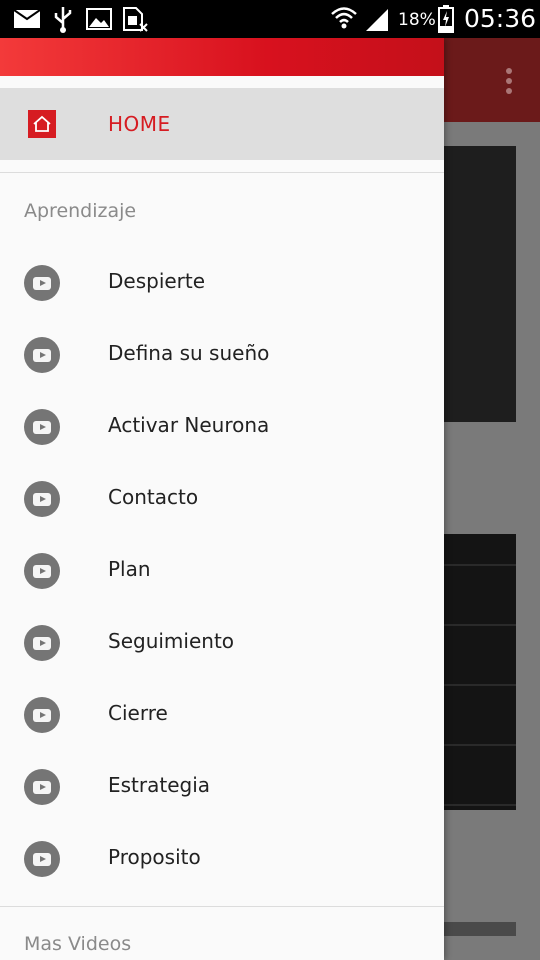  I want to click on drawer-item-label: Cierre, so click(138, 713).